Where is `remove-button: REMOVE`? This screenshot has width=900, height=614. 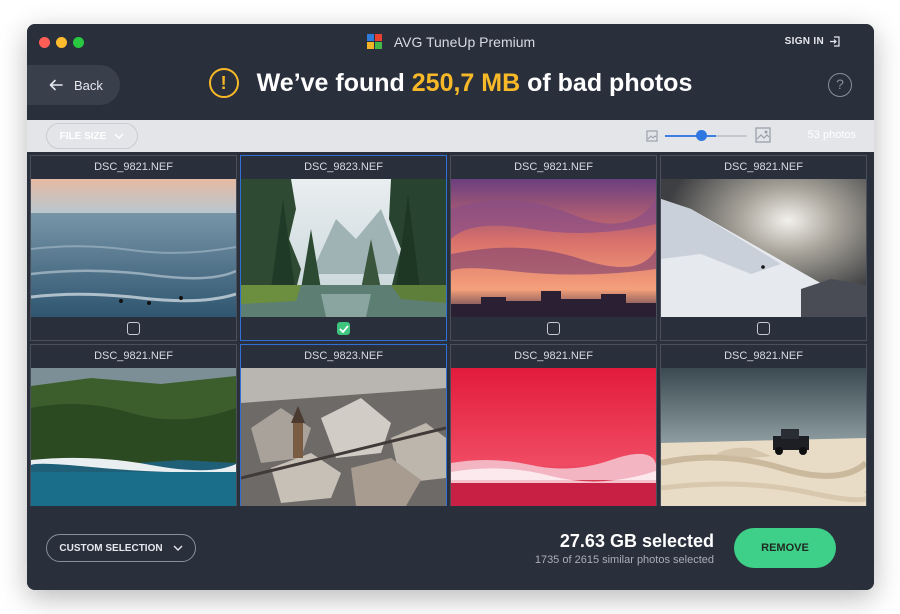 remove-button: REMOVE is located at coordinates (785, 548).